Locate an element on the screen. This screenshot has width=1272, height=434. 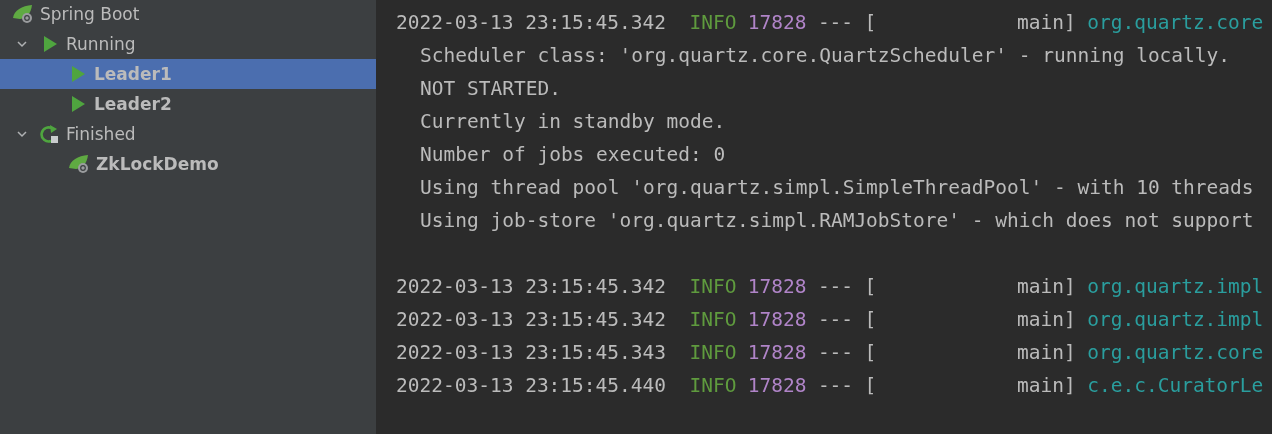
log-timestamp: 2022-03-13 23:15:45.343 is located at coordinates (531, 352).